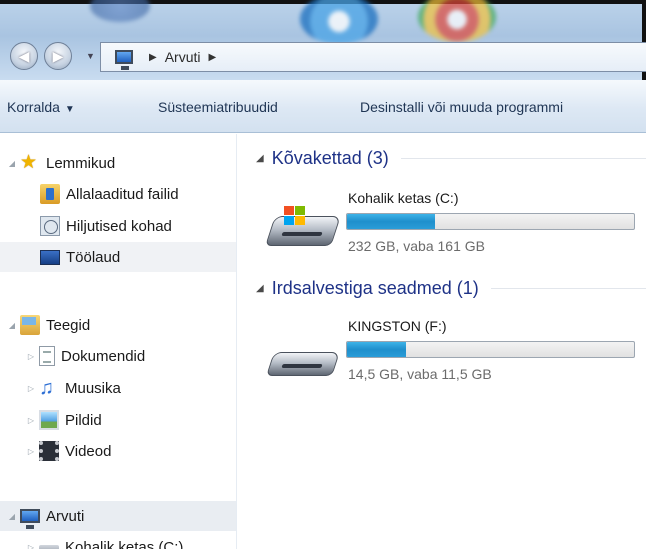 Image resolution: width=646 pixels, height=549 pixels. What do you see at coordinates (50, 194) in the screenshot?
I see `downloads-folder-icon` at bounding box center [50, 194].